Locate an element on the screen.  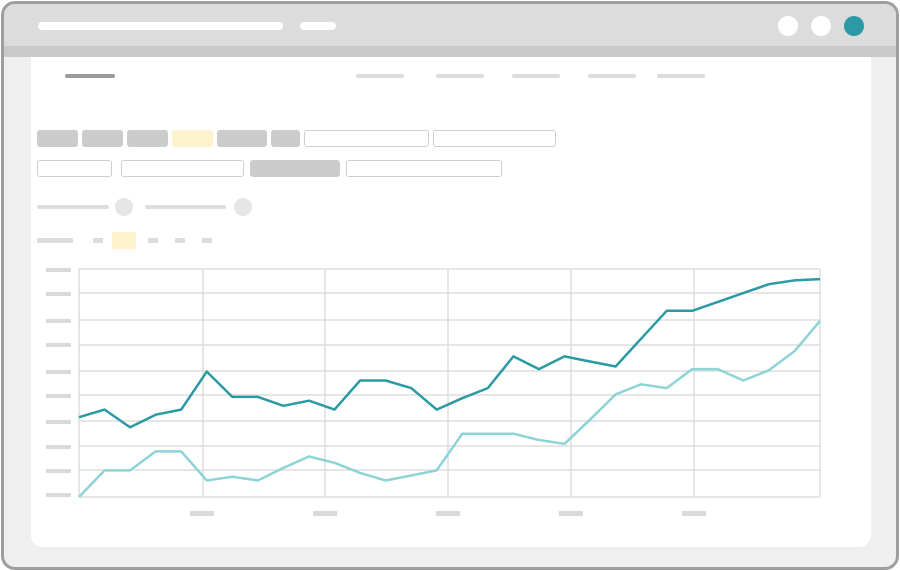
title-bar is located at coordinates (450, 25).